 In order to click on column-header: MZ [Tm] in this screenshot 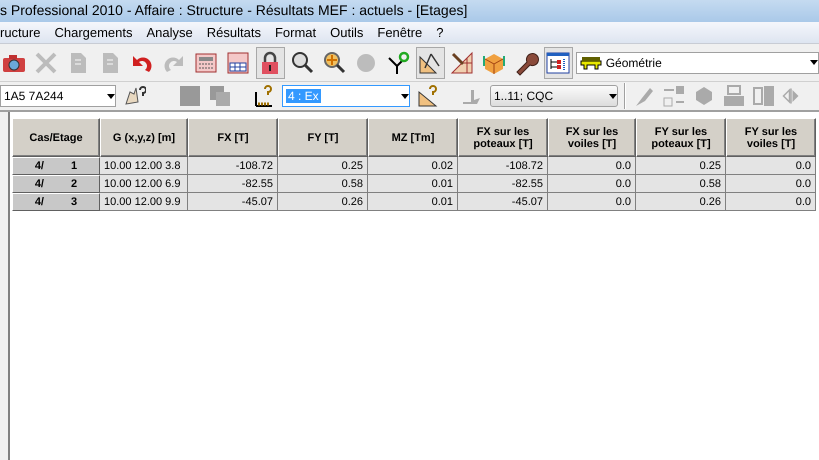, I will do `click(413, 137)`.